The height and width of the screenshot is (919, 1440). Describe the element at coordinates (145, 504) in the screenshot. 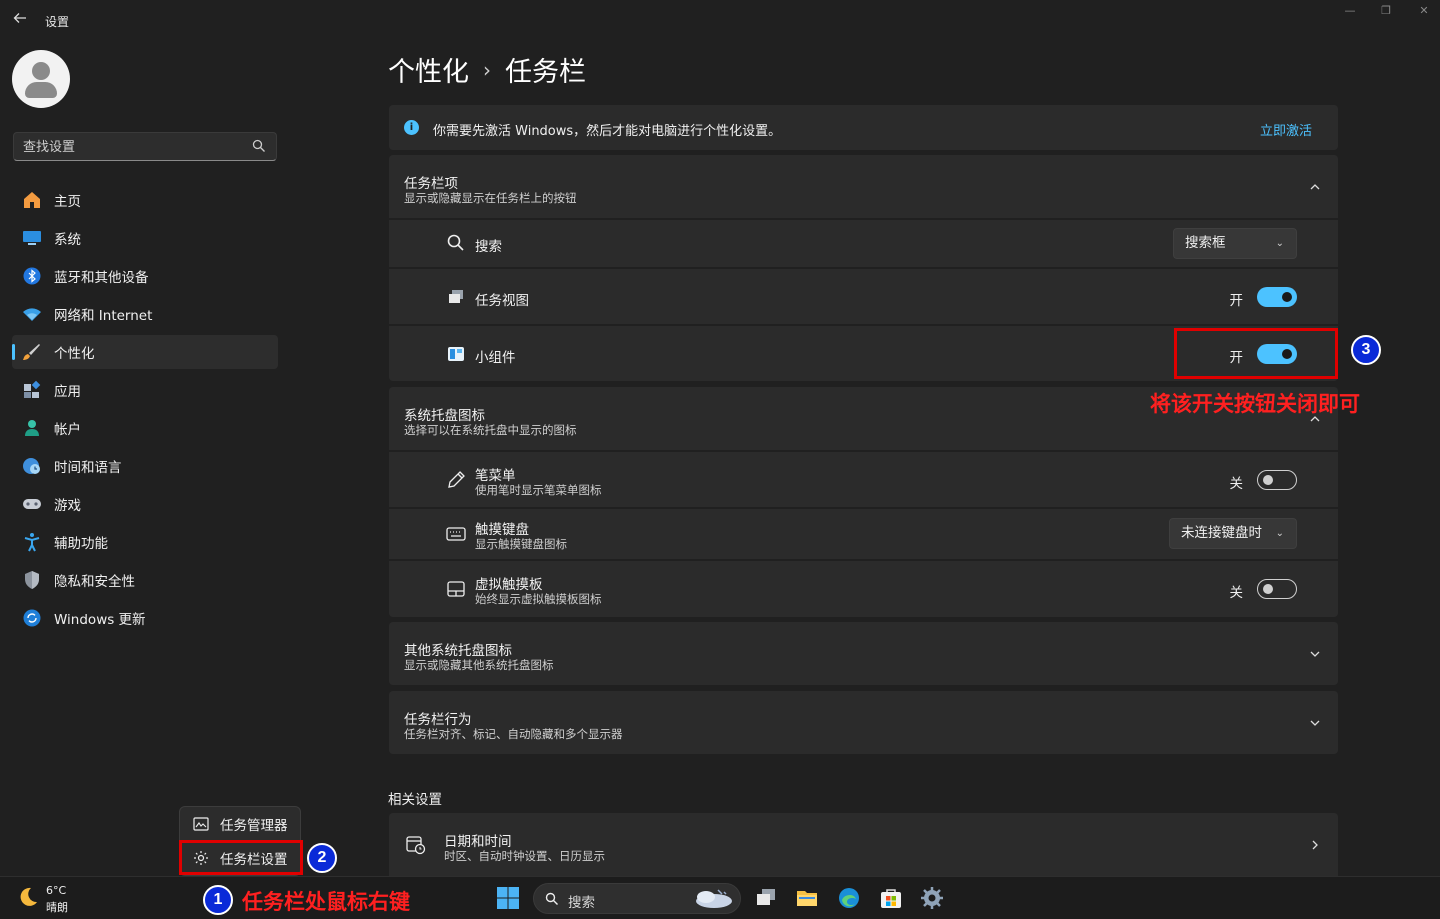

I see `sidebar-item-gaming: 游戏` at that location.